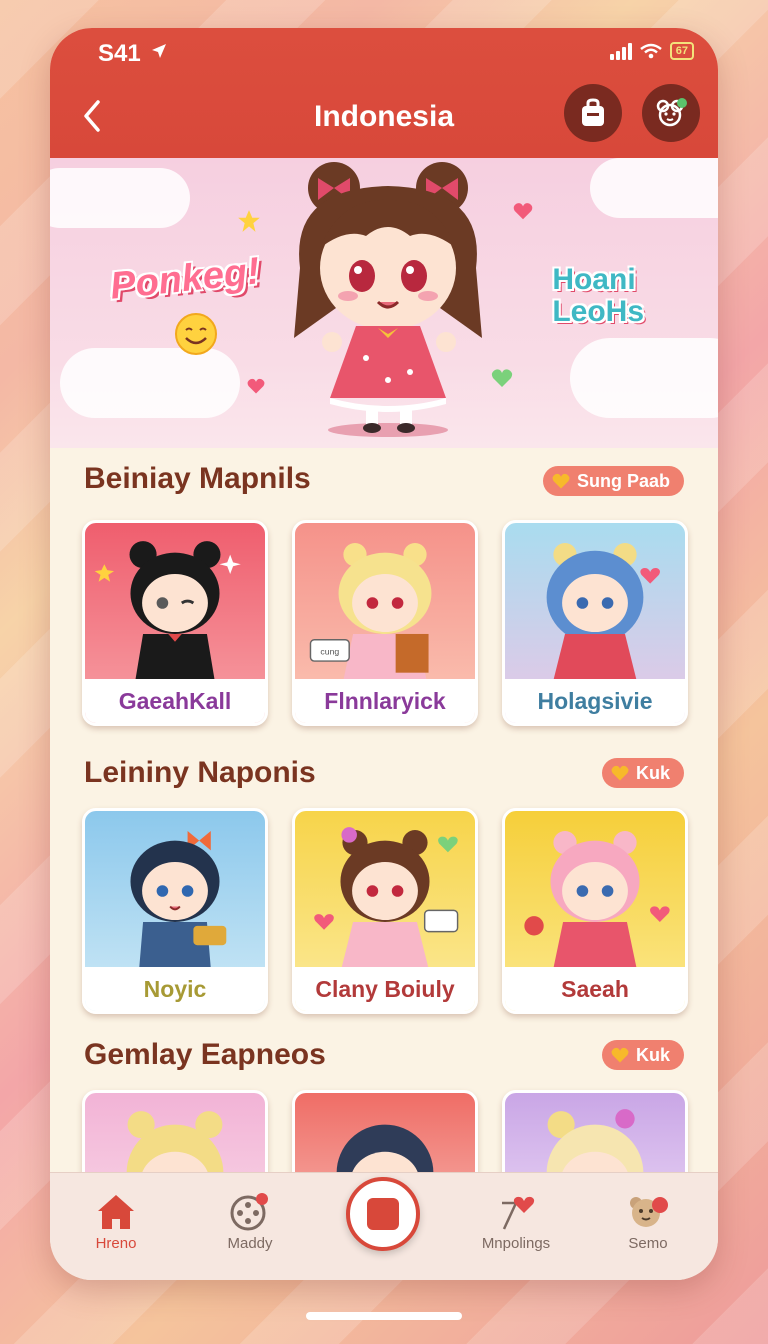 This screenshot has height=1344, width=768. What do you see at coordinates (516, 1243) in the screenshot?
I see `tab-label: Mnpolings` at bounding box center [516, 1243].